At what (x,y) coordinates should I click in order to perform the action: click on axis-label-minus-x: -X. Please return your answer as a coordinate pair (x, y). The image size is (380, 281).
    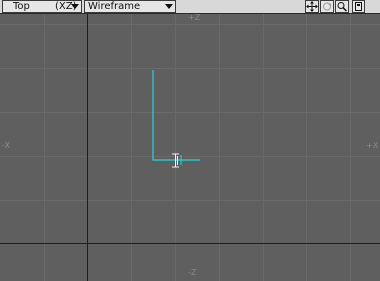
    Looking at the image, I should click on (6, 145).